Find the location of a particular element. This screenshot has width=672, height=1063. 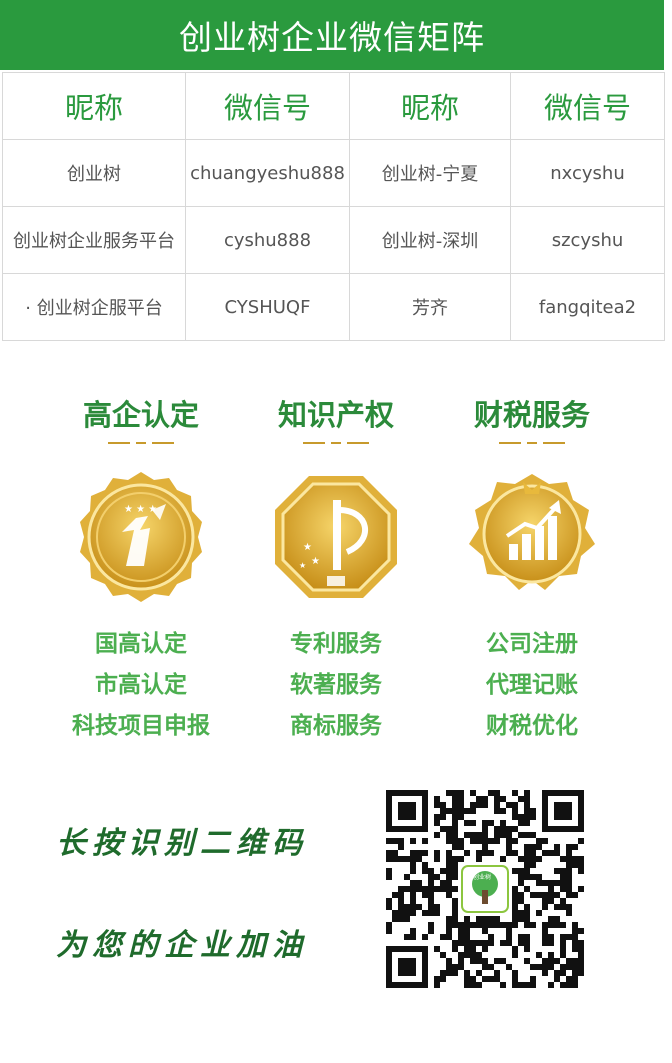

service-item: 国高认定 is located at coordinates (141, 644).